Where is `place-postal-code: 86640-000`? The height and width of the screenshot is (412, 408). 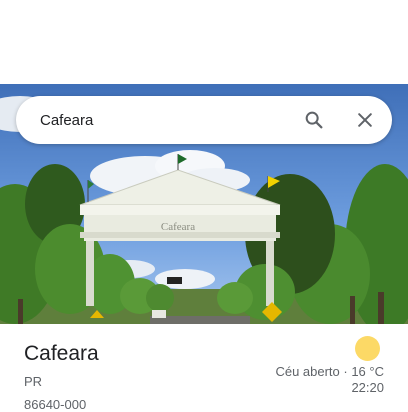 place-postal-code: 86640-000 is located at coordinates (55, 404).